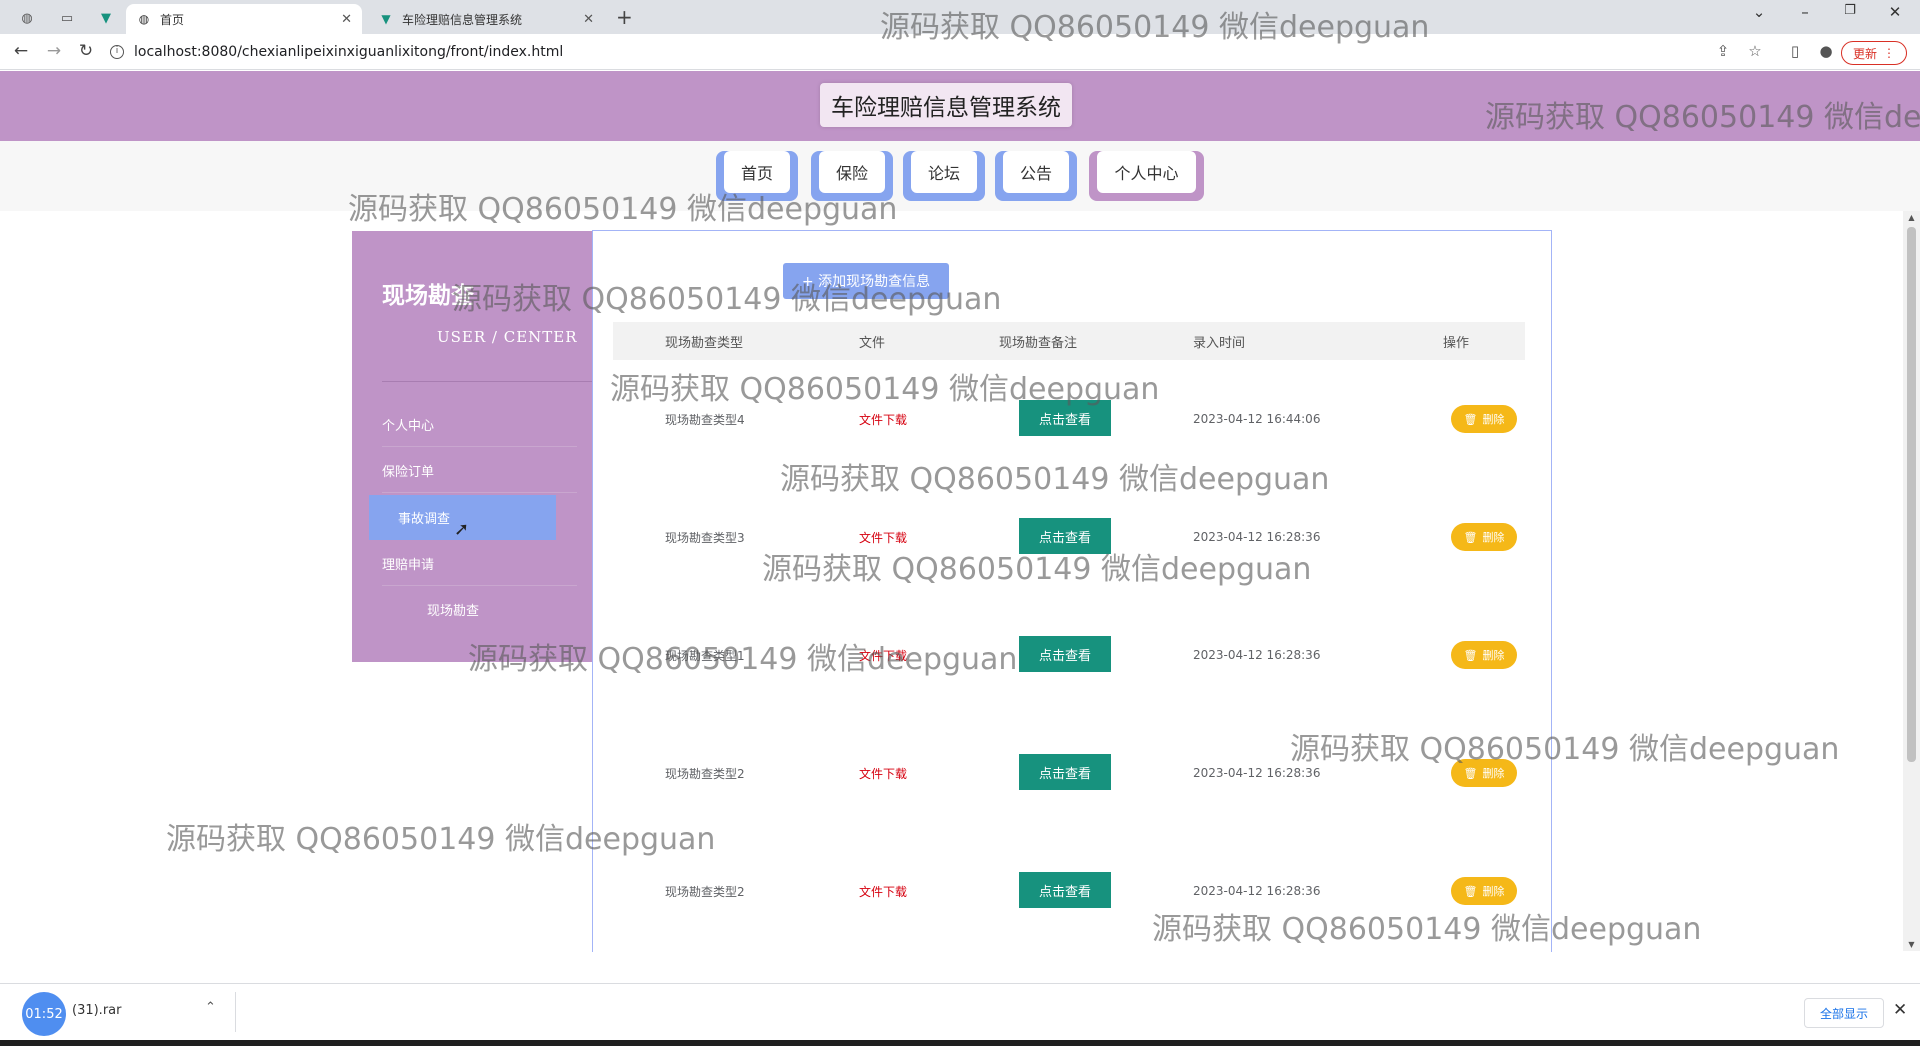 This screenshot has width=1920, height=1046. Describe the element at coordinates (852, 172) in the screenshot. I see `nav-insurance-label: 保险` at that location.